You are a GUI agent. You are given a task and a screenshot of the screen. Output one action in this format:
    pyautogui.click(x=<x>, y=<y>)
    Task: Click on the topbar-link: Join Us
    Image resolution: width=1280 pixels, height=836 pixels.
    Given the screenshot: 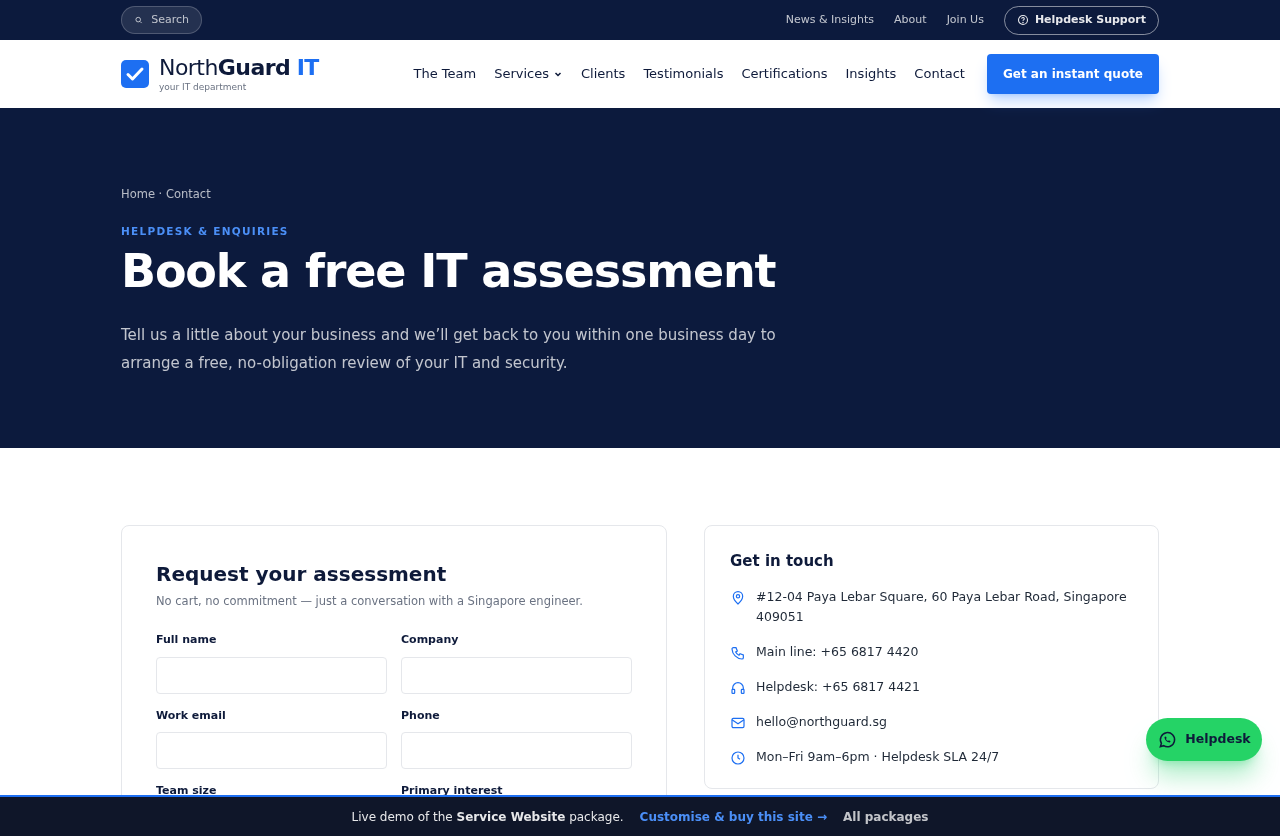 What is the action you would take?
    pyautogui.click(x=965, y=20)
    